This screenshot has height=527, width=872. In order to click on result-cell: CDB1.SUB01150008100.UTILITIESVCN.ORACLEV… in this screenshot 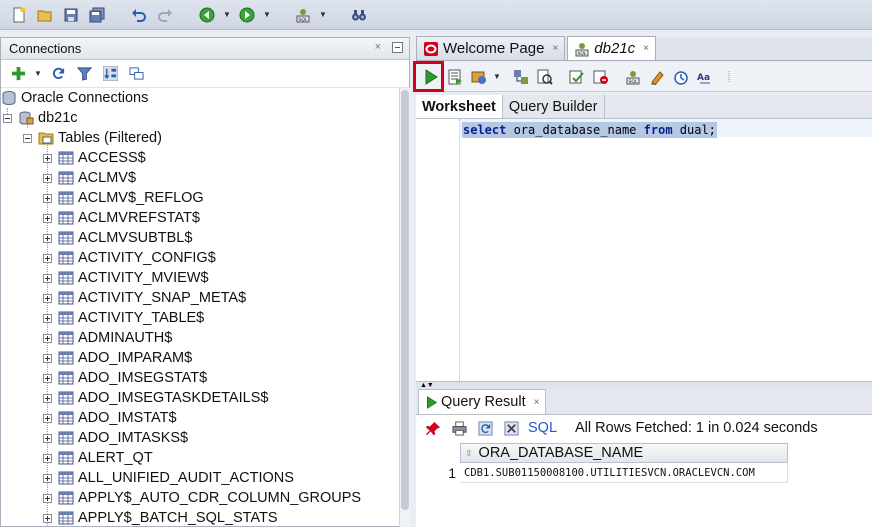, I will do `click(624, 473)`.